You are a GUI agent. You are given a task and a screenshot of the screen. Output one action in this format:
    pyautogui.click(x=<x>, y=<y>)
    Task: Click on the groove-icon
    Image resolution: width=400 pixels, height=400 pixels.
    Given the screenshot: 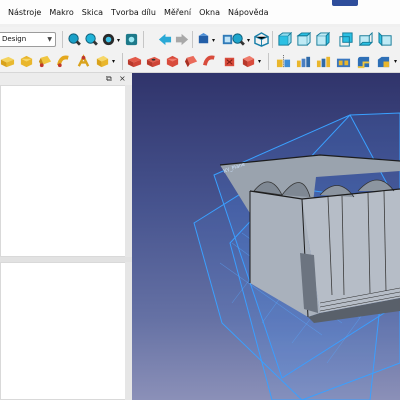 What is the action you would take?
    pyautogui.click(x=172, y=61)
    